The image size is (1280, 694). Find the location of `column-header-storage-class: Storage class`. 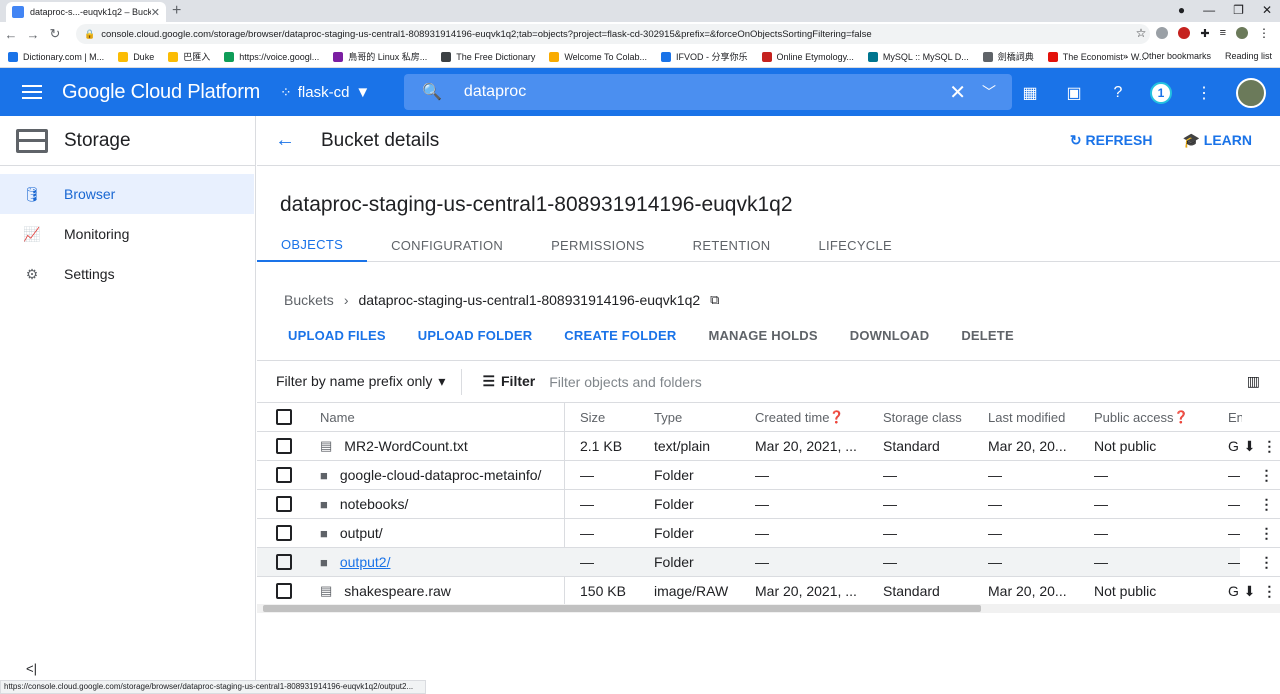

column-header-storage-class: Storage class is located at coordinates (935, 417).